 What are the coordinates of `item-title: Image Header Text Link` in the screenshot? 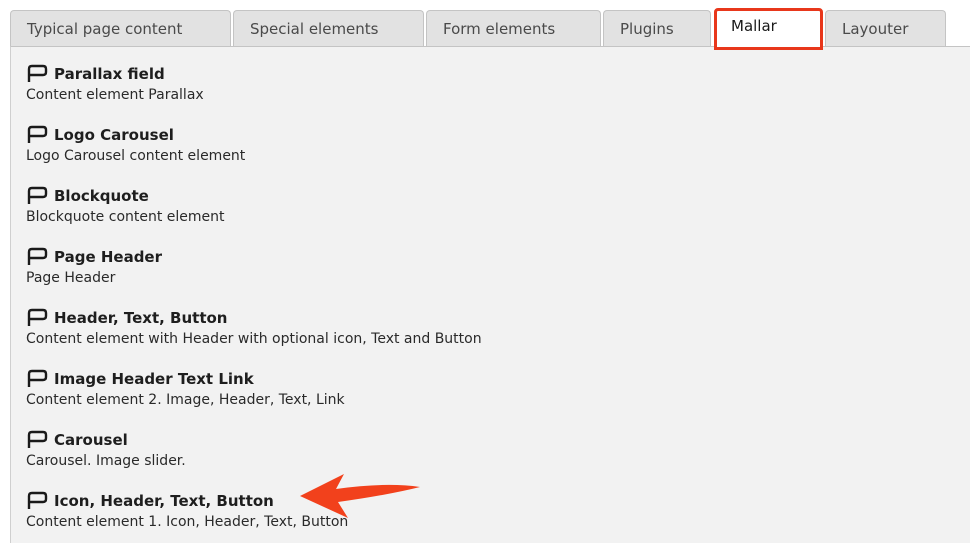 It's located at (154, 379).